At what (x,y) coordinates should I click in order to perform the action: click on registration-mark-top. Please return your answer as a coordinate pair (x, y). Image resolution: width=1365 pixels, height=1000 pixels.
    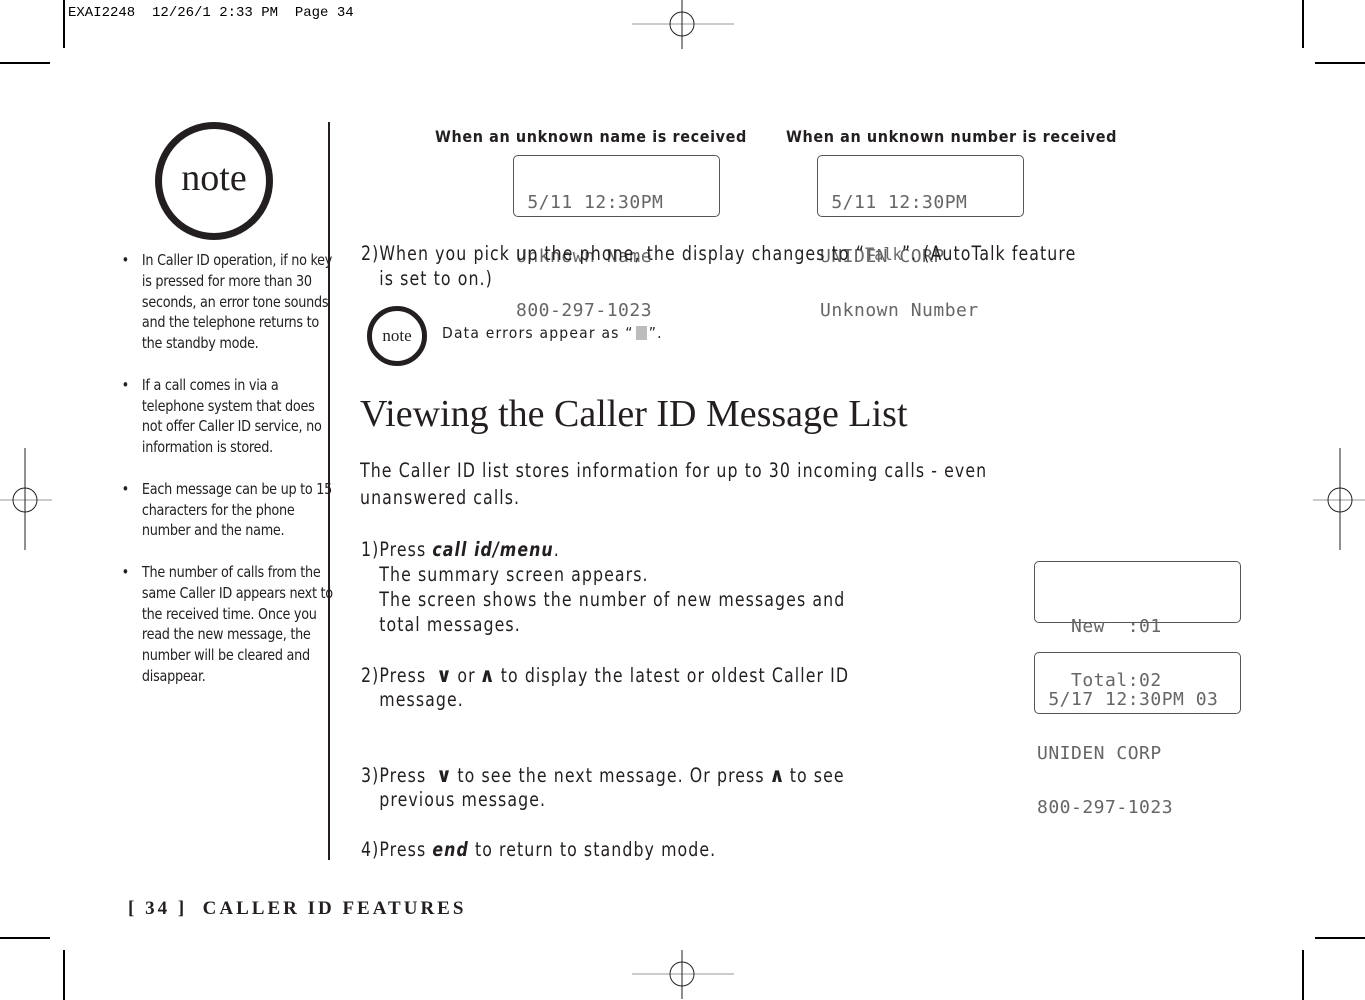
    Looking at the image, I should click on (683, 24).